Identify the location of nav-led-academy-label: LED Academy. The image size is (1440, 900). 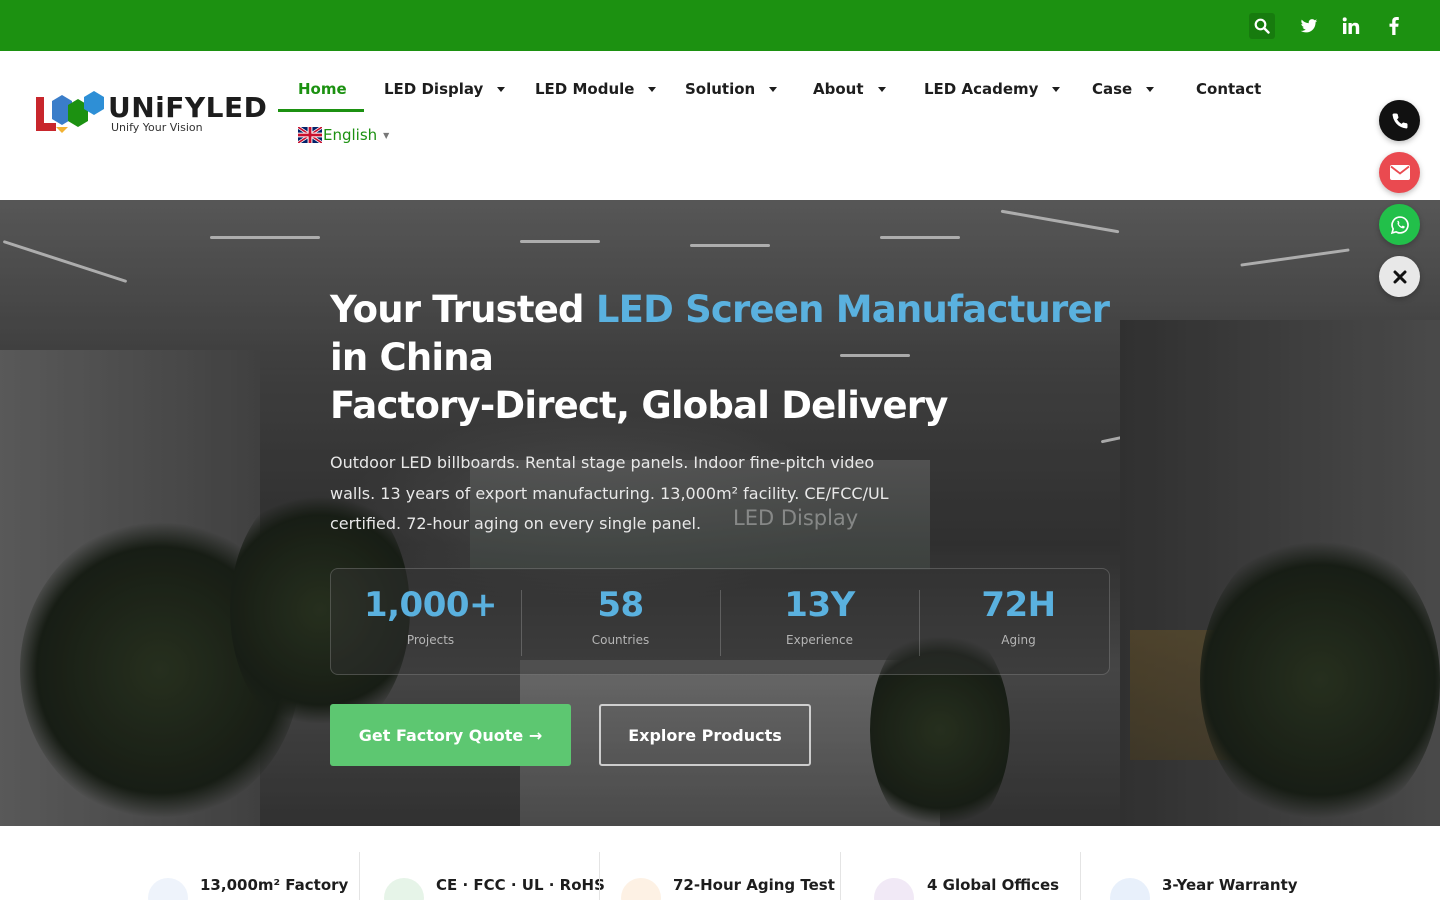
(981, 89).